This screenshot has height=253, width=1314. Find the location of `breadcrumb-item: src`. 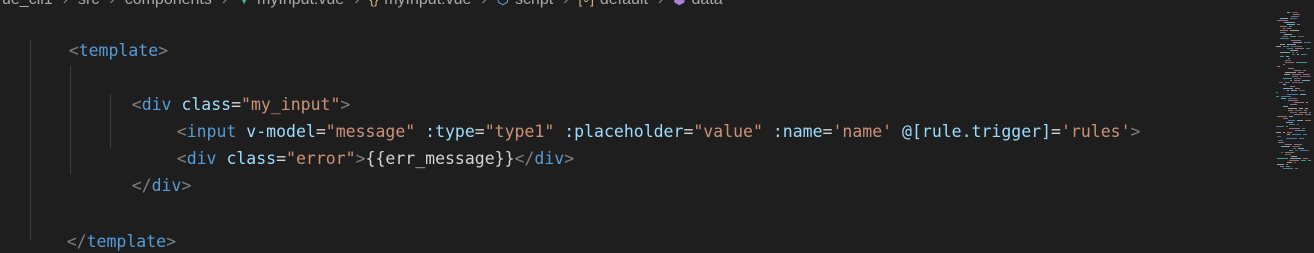

breadcrumb-item: src is located at coordinates (88, 4).